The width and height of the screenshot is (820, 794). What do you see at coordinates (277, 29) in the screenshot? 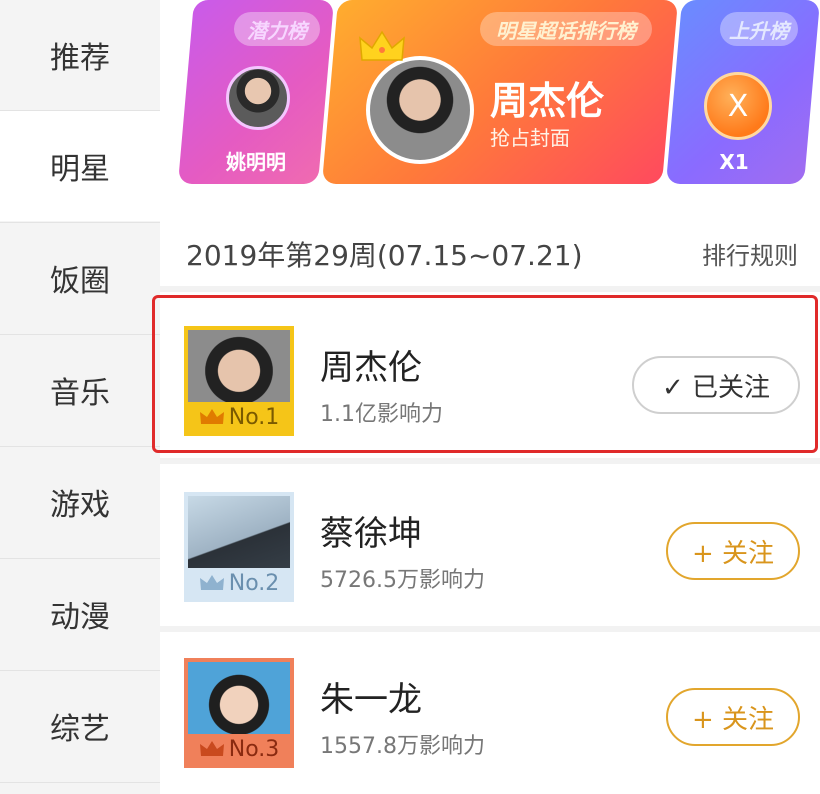
I see `potential-chart-tag: 潜力榜` at bounding box center [277, 29].